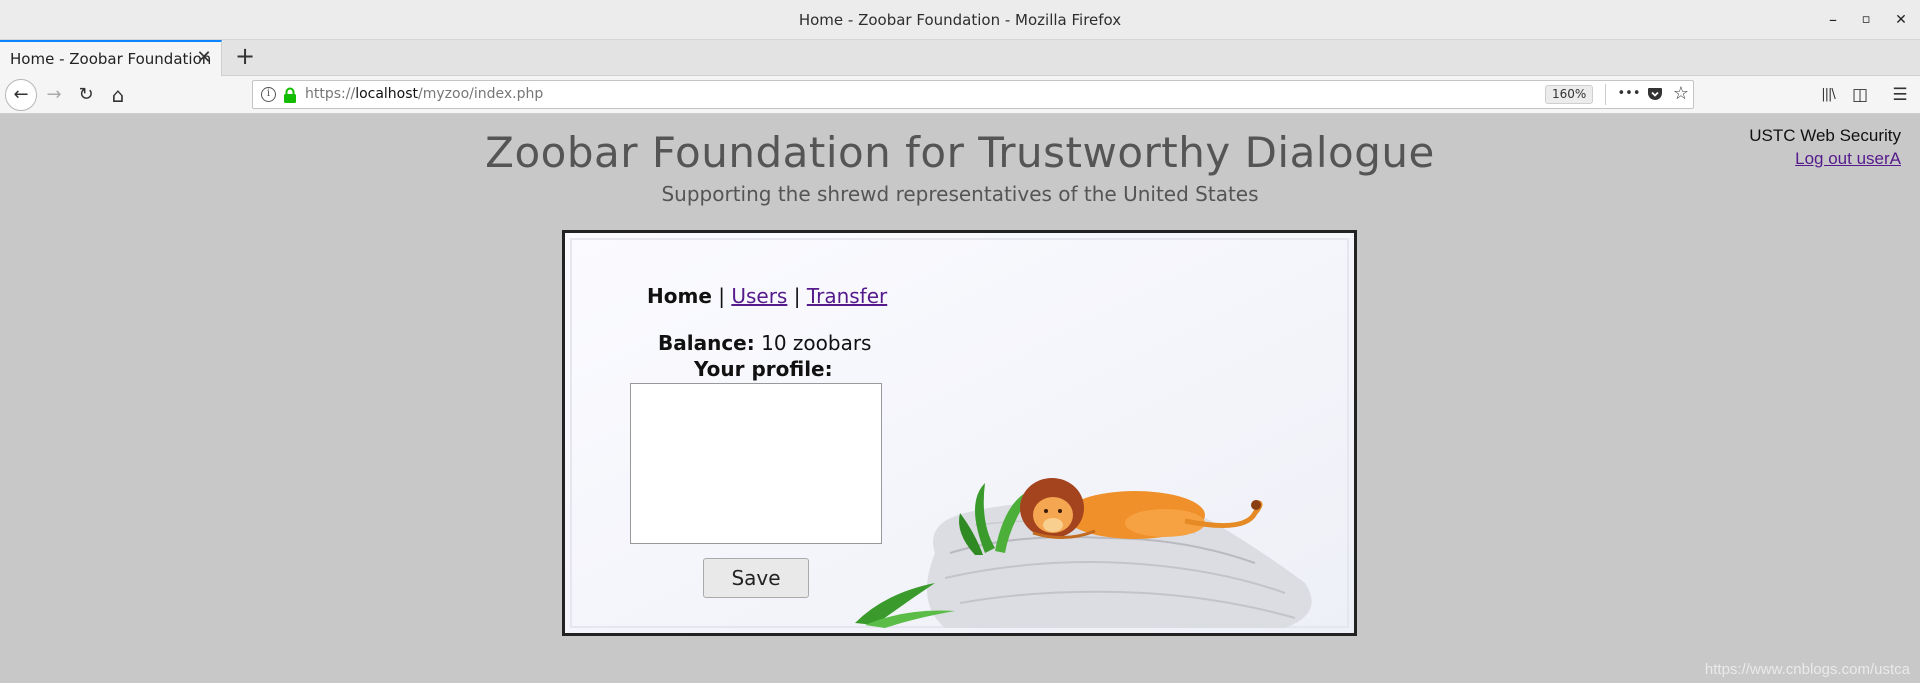 Image resolution: width=1920 pixels, height=683 pixels. What do you see at coordinates (268, 94) in the screenshot?
I see `info-icon: i` at bounding box center [268, 94].